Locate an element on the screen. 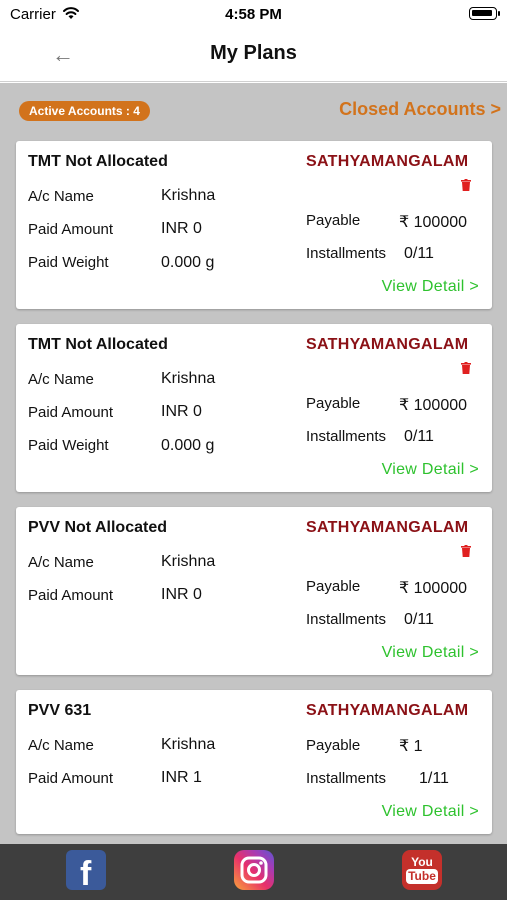  nav-bar: ← My Plans is located at coordinates (253, 55).